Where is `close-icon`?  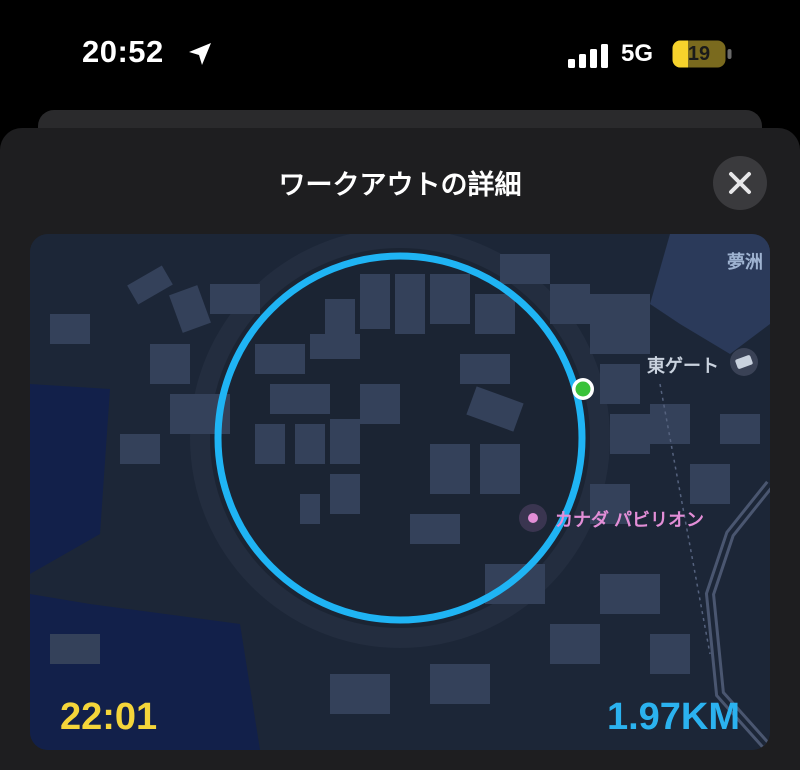
close-icon is located at coordinates (740, 183).